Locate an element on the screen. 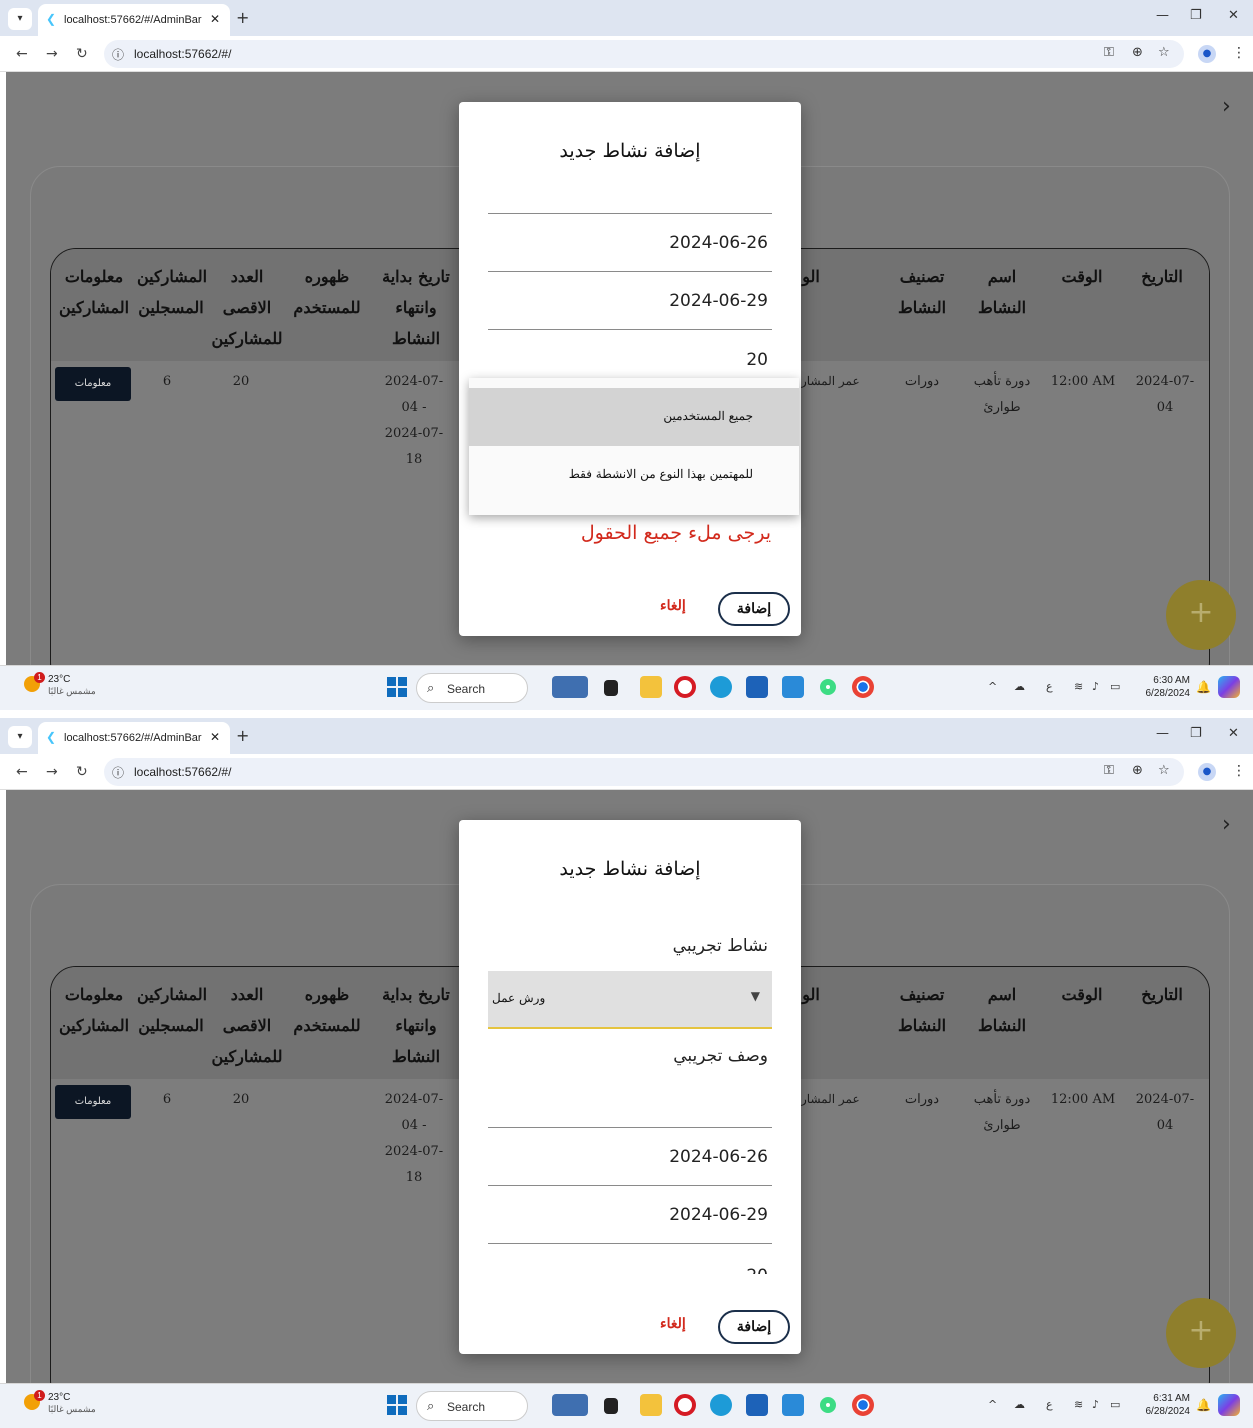  category-dropdown: ورش عمل ▼ is located at coordinates (630, 1000).